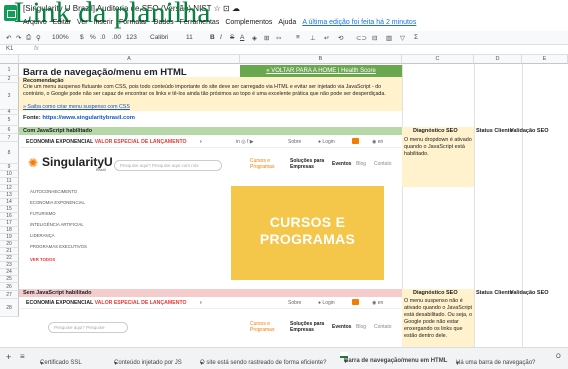 The image size is (568, 369). What do you see at coordinates (266, 38) in the screenshot?
I see `borders-icon: ⊞` at bounding box center [266, 38].